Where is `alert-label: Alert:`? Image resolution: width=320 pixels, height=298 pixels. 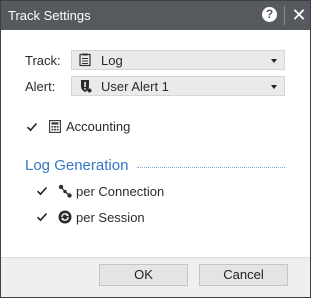 alert-label: Alert: is located at coordinates (40, 86).